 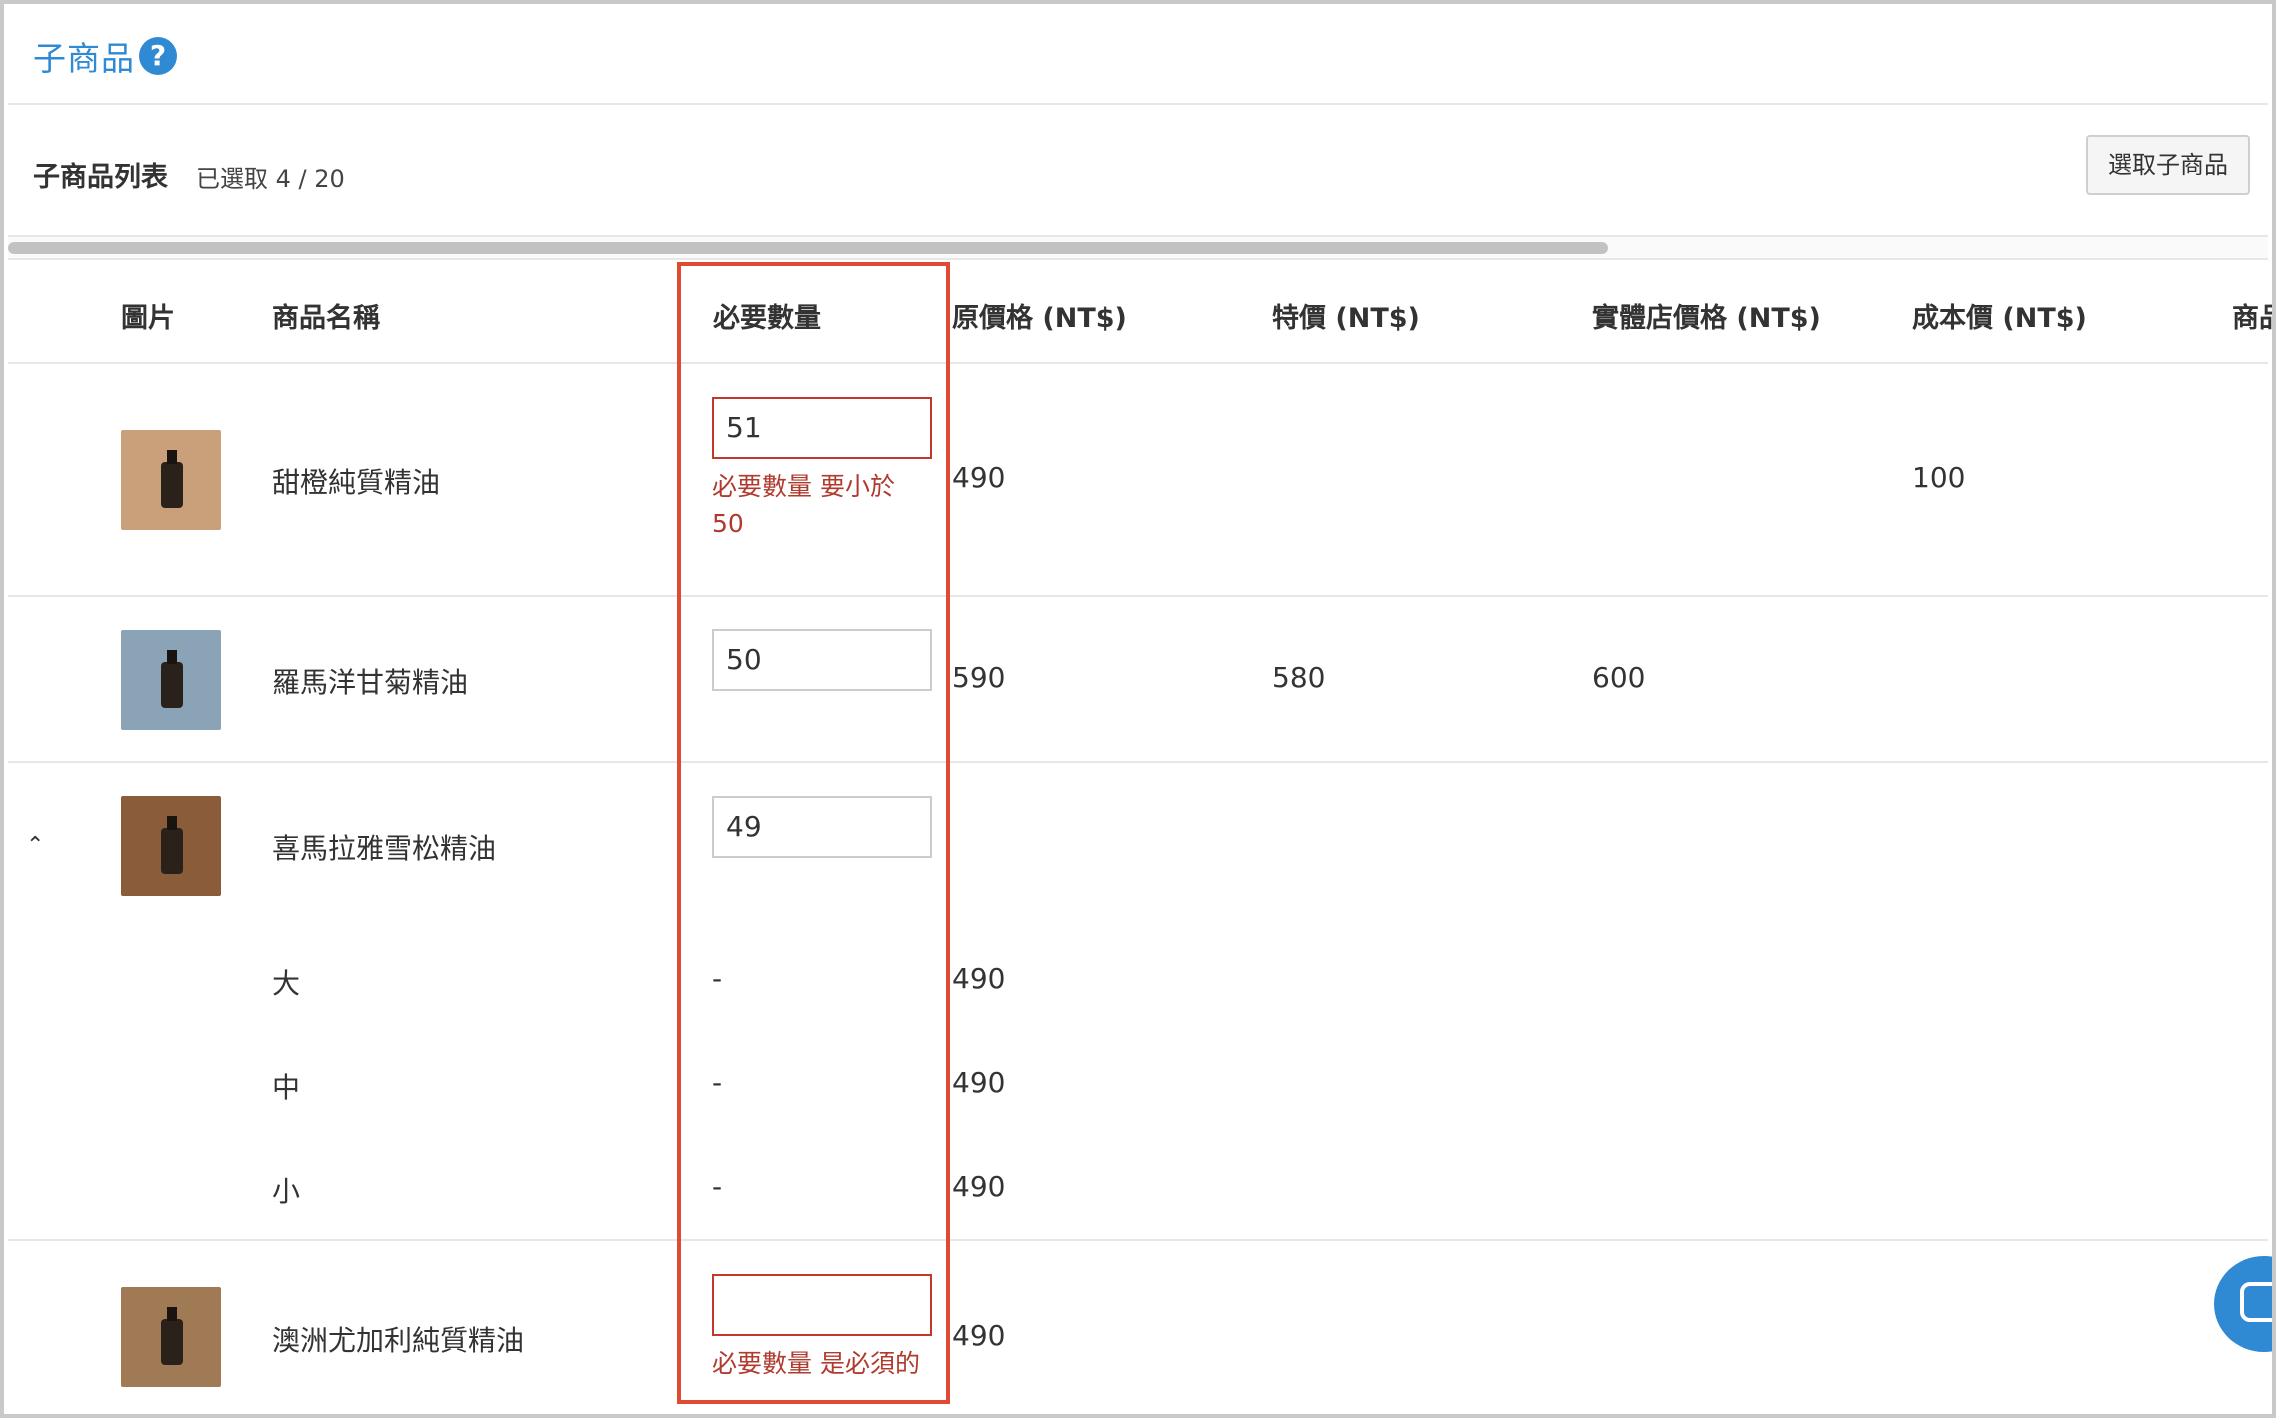 I want to click on column-header-name: 商品名稱, so click(x=326, y=318).